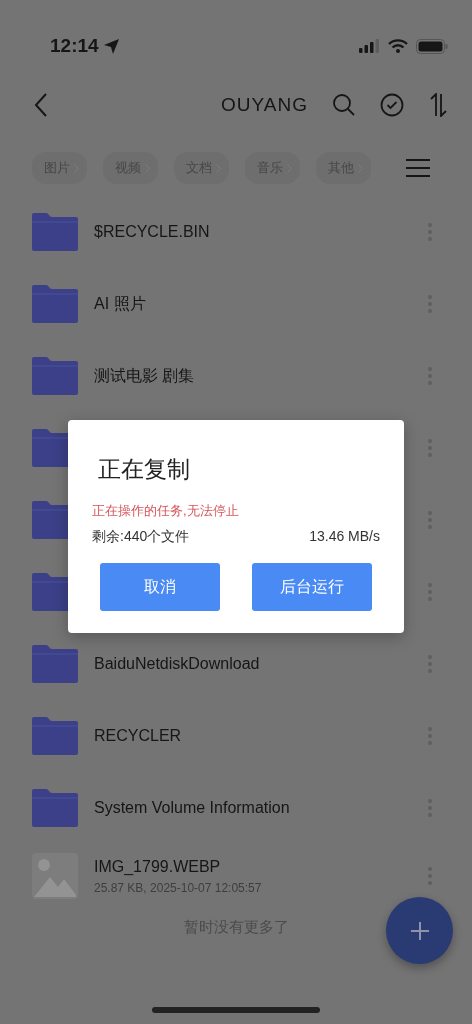  What do you see at coordinates (111, 46) in the screenshot?
I see `location-arrow-icon` at bounding box center [111, 46].